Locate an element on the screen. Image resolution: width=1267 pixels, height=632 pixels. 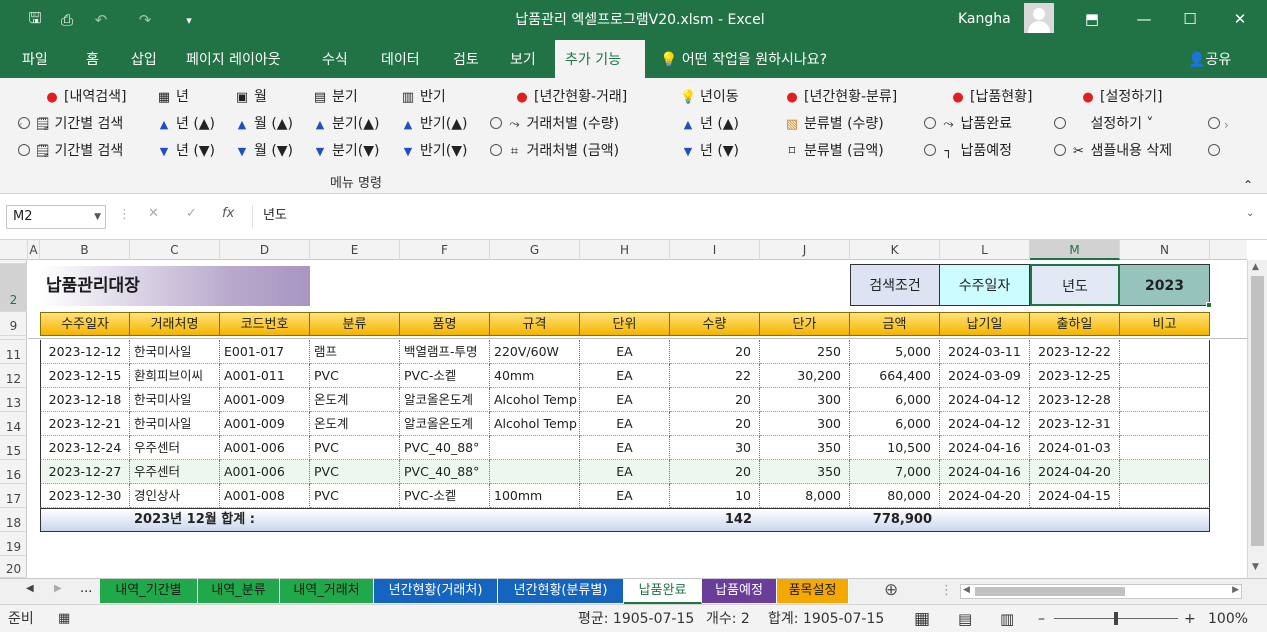
ribbon-display-icon: ⬒ is located at coordinates (1092, 19).